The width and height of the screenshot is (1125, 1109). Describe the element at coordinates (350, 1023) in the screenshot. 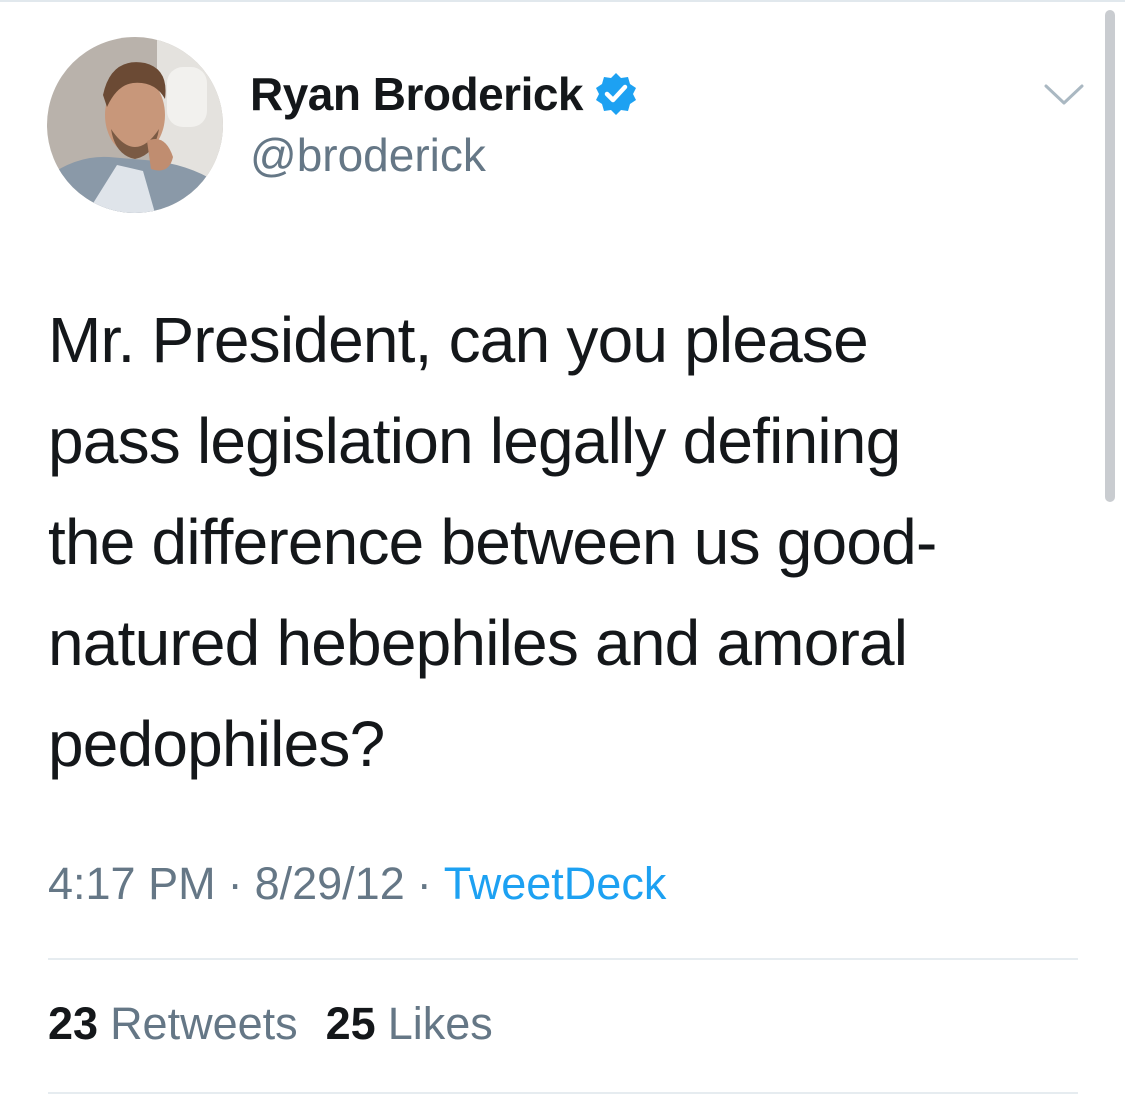

I see `likes-count: 25` at that location.